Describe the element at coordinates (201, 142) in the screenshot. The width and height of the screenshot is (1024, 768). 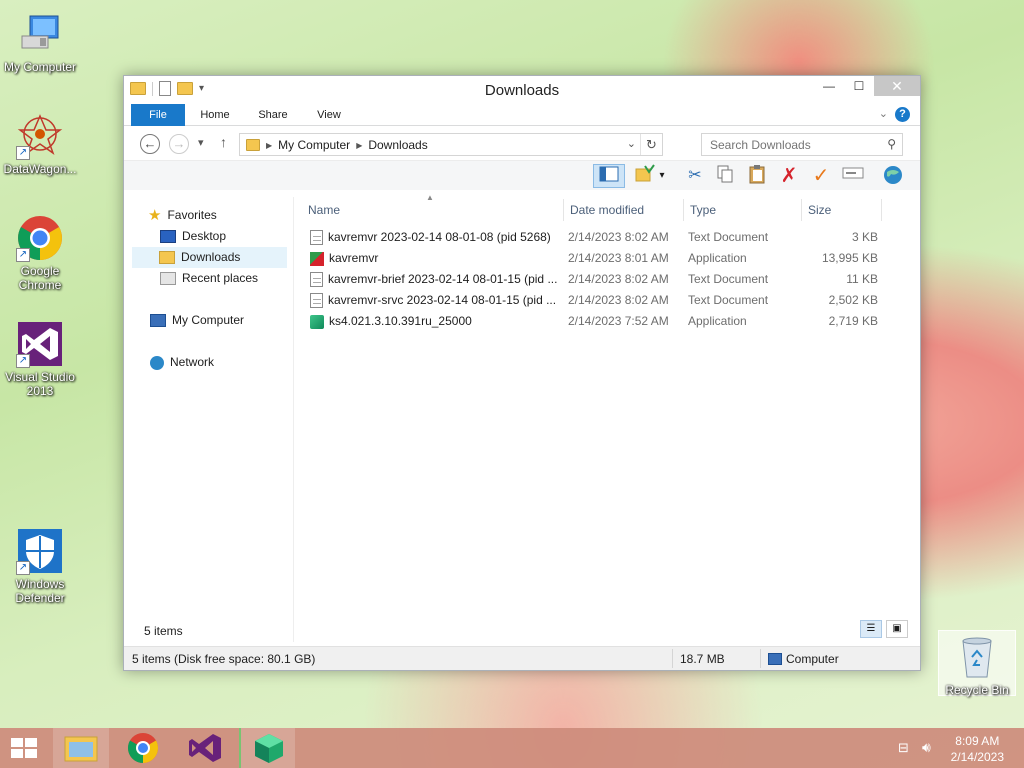
I see `recent-locations-icon: ▾` at that location.